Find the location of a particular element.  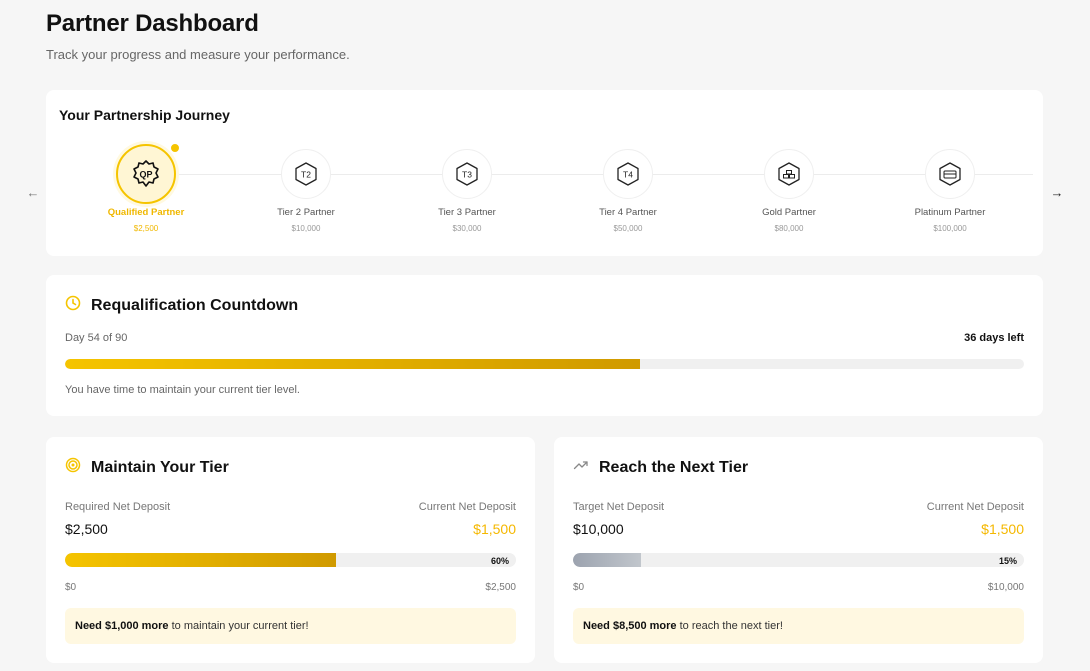

svg-text: QP is located at coordinates (145, 175).